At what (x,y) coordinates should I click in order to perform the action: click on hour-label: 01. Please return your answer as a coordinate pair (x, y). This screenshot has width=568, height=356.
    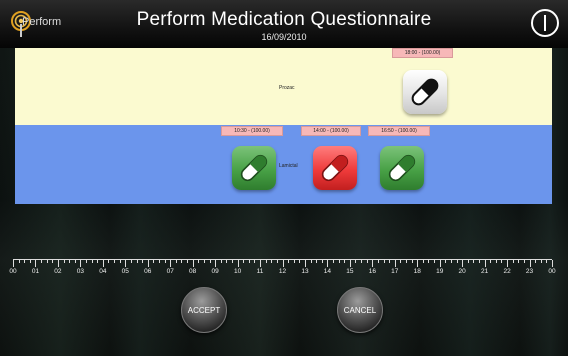
    Looking at the image, I should click on (35, 271).